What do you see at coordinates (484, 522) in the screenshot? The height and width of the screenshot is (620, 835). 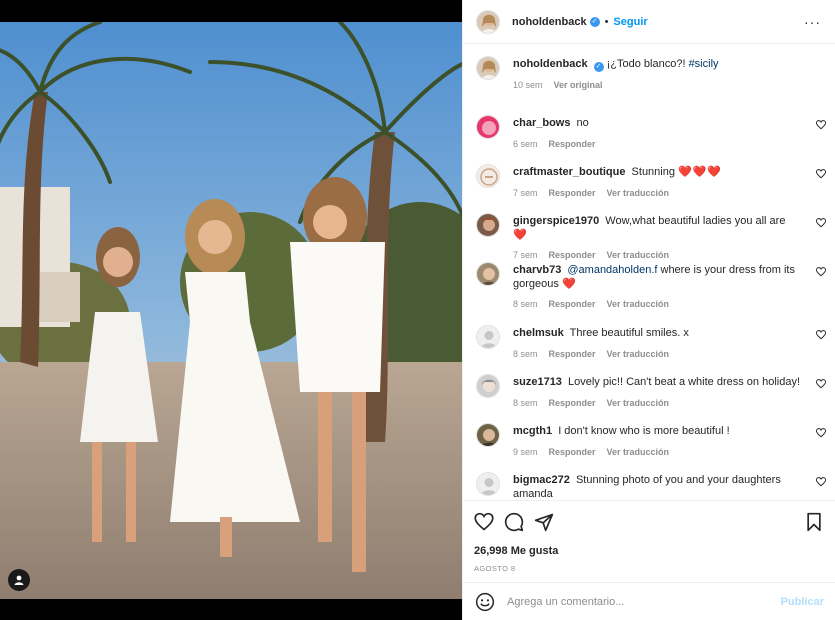 I see `like-heart-icon` at bounding box center [484, 522].